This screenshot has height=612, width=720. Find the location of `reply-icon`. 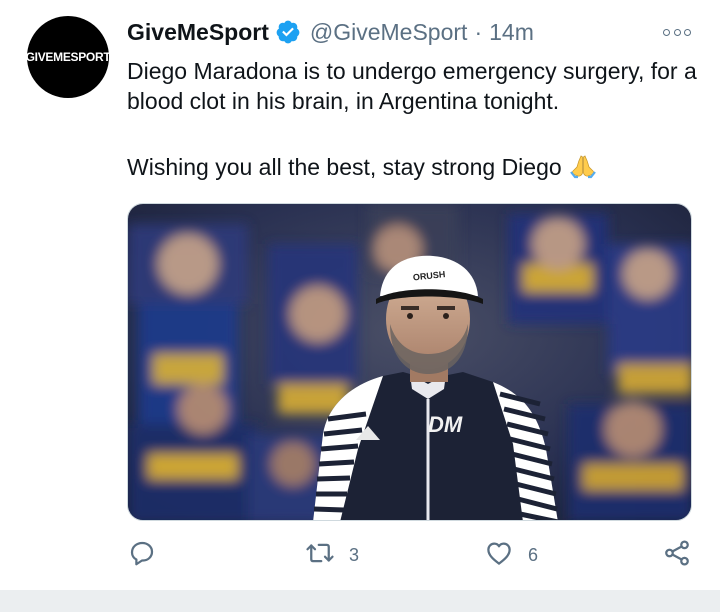

reply-icon is located at coordinates (142, 555).